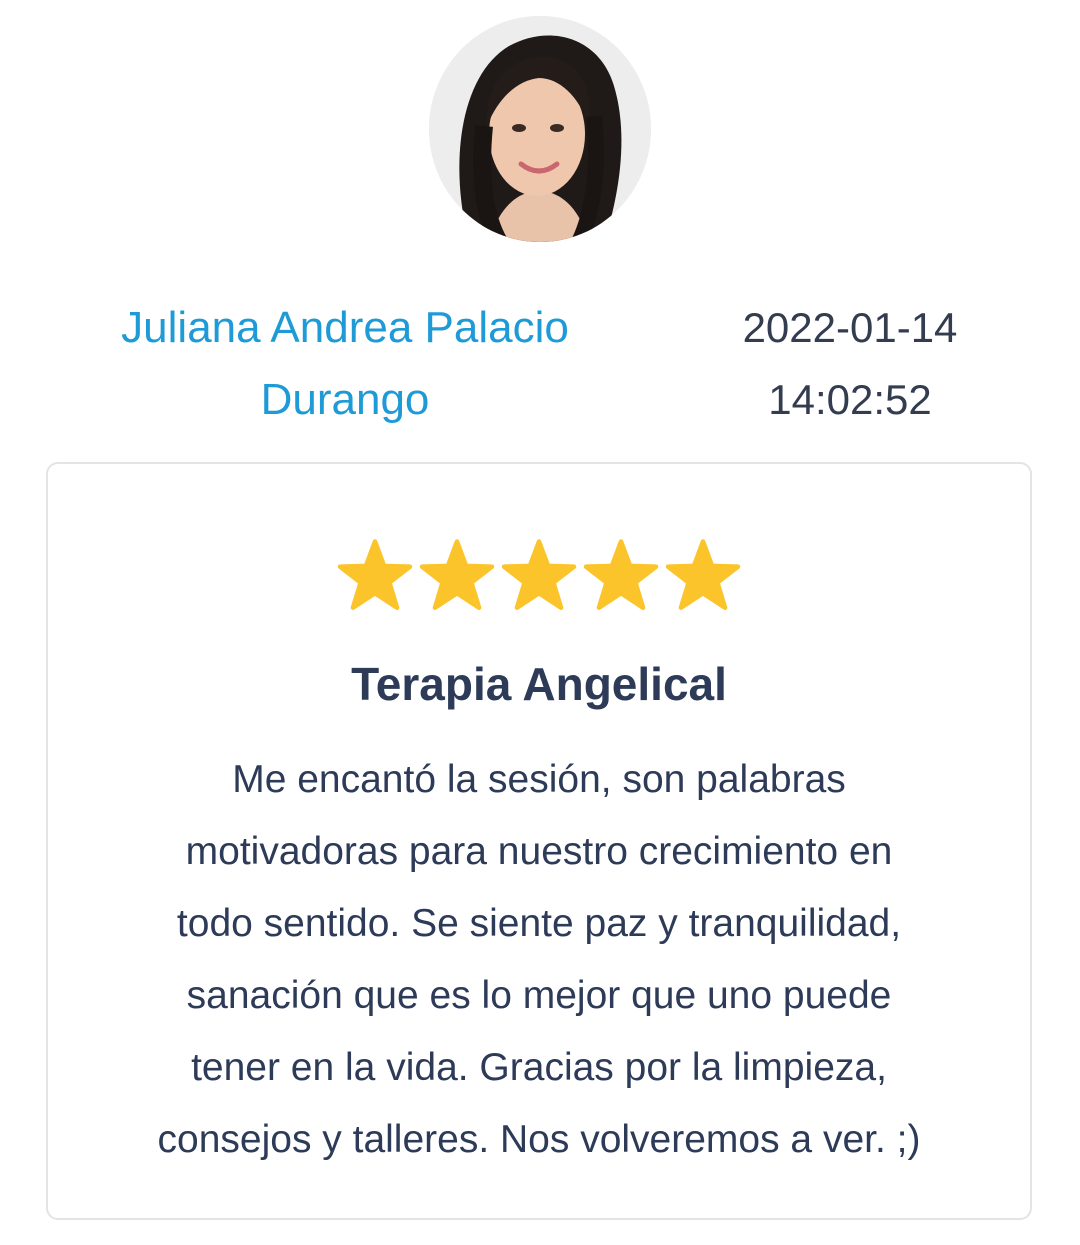 The image size is (1080, 1245). What do you see at coordinates (539, 995) in the screenshot?
I see `review-body-line: sanación que es lo mejor que uno puede` at bounding box center [539, 995].